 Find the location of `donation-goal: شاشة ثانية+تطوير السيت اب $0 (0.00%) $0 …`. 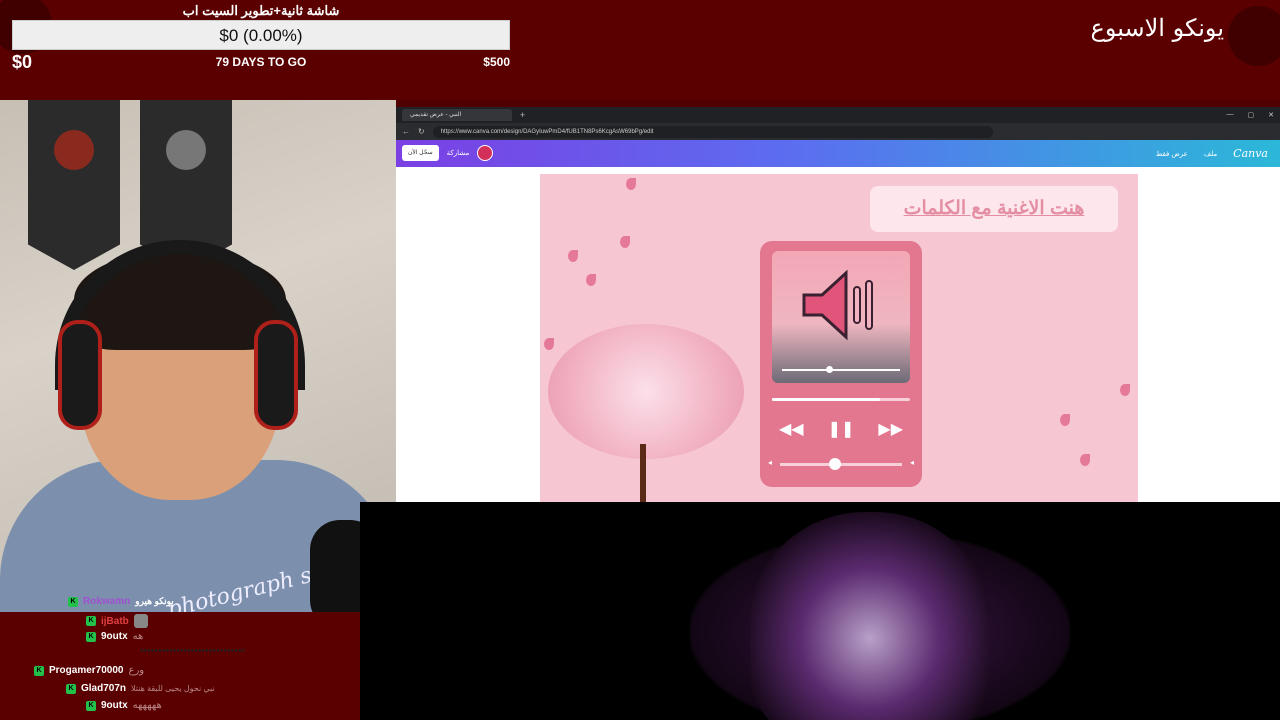

donation-goal: شاشة ثانية+تطوير السيت اب $0 (0.00%) $0 … is located at coordinates (261, 38).